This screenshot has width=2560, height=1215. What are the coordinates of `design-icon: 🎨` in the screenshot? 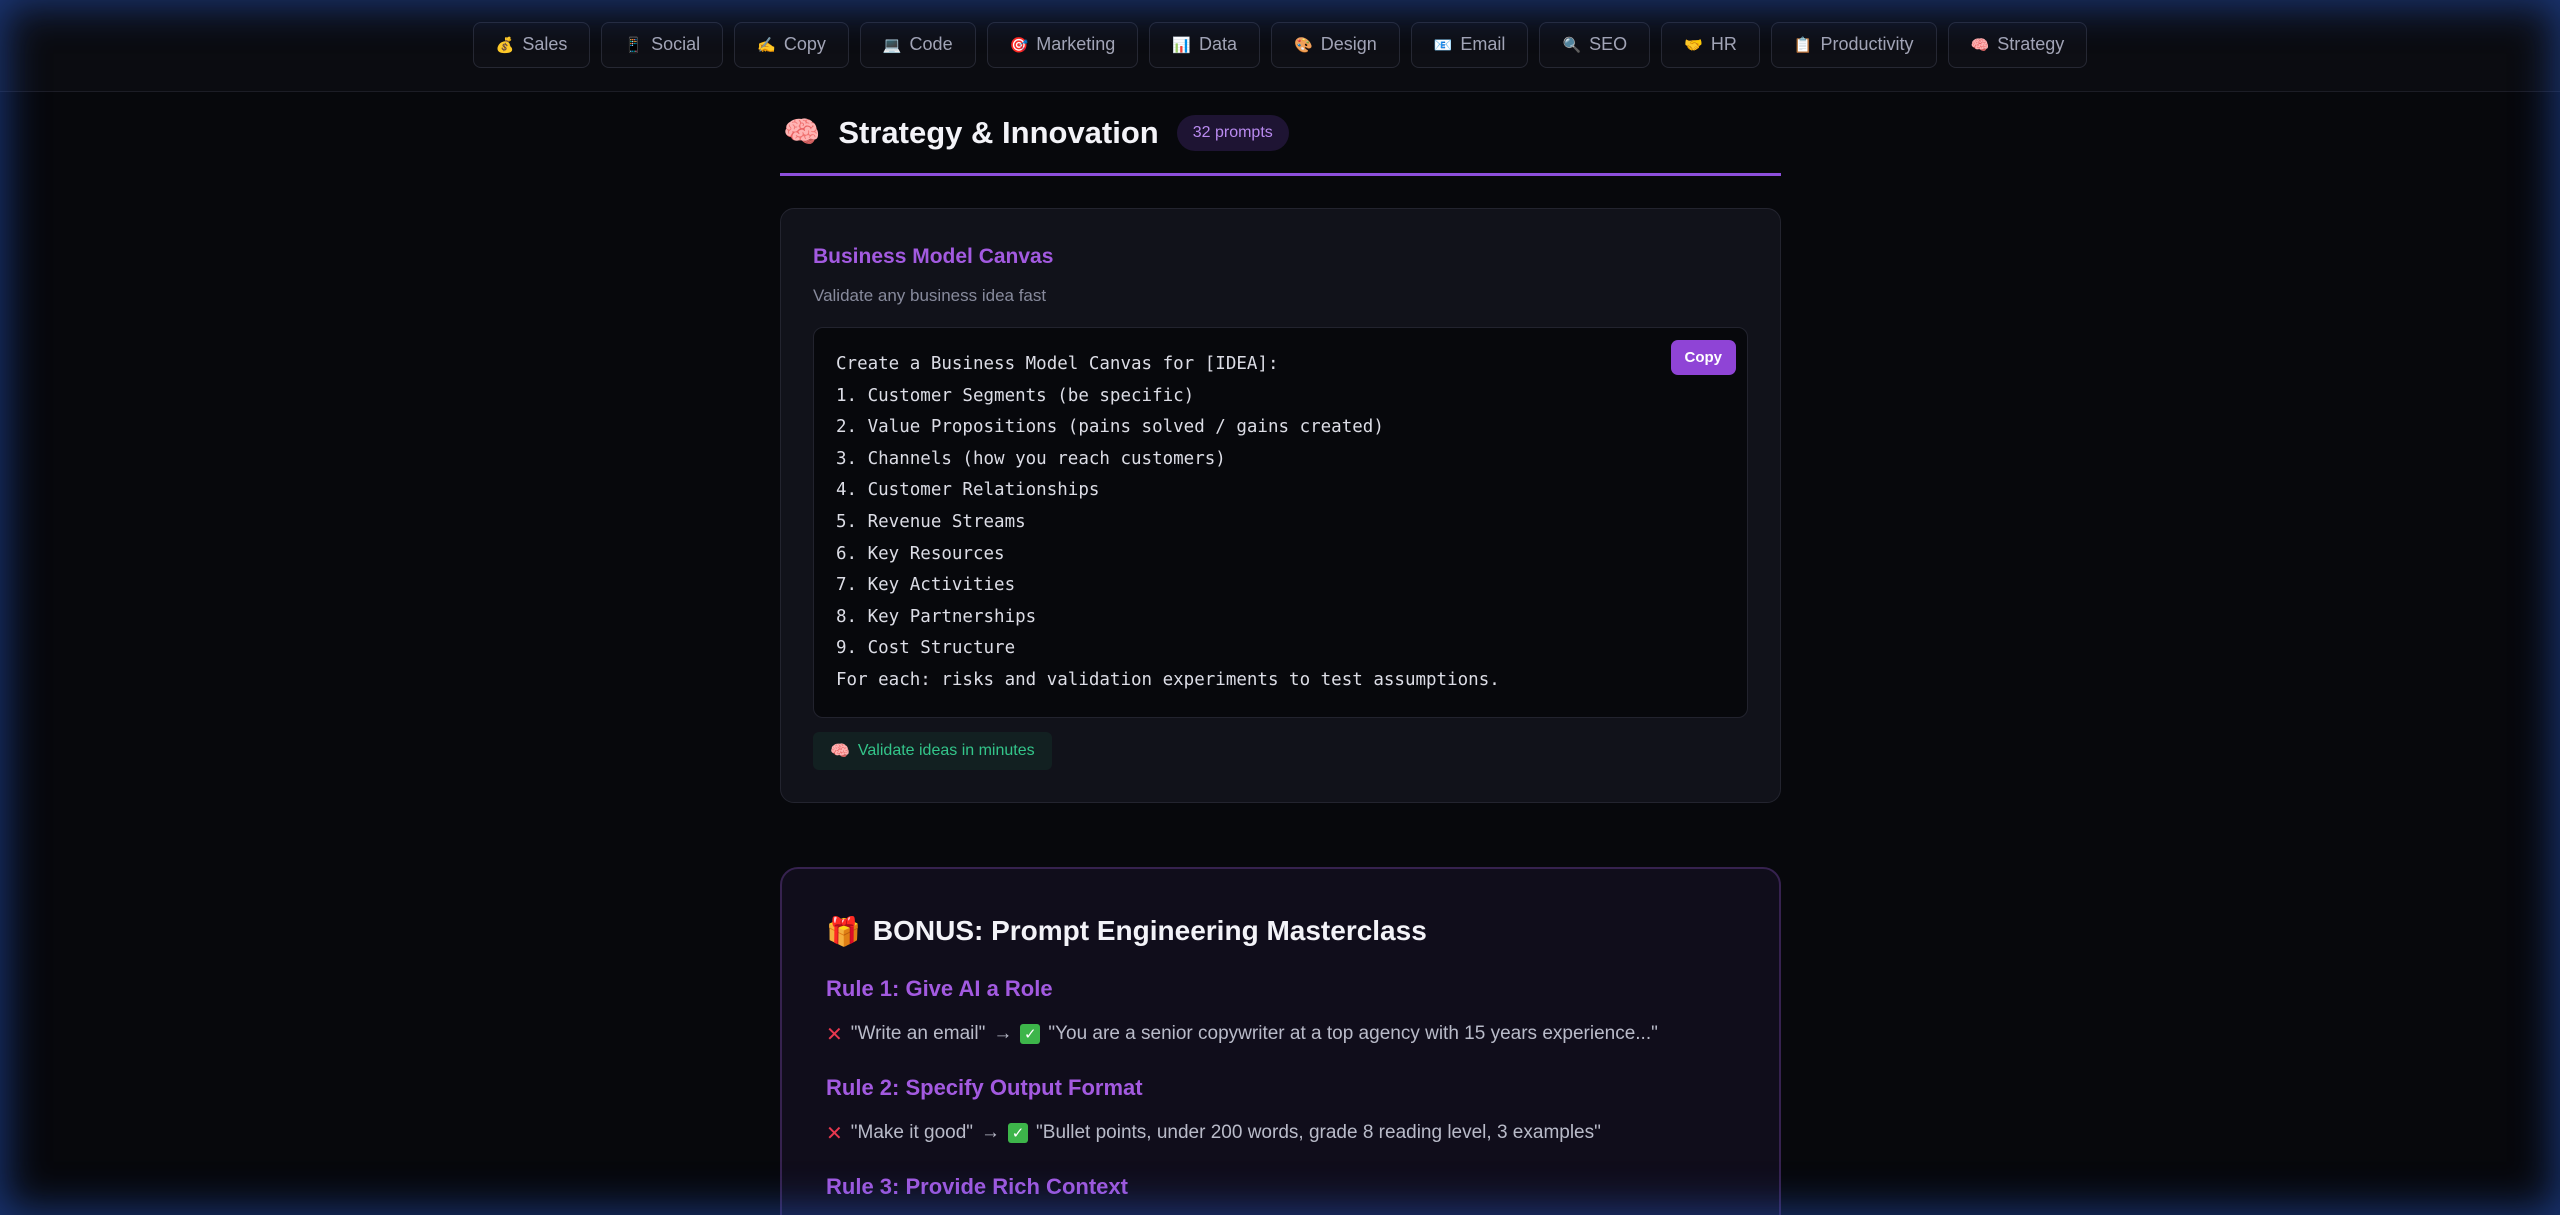 It's located at (1303, 45).